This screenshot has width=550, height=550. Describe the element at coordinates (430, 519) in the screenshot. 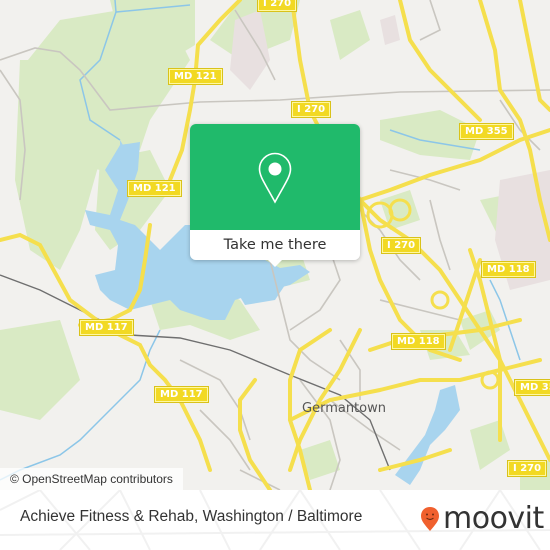

I see `moovit-pin-smile-icon` at that location.